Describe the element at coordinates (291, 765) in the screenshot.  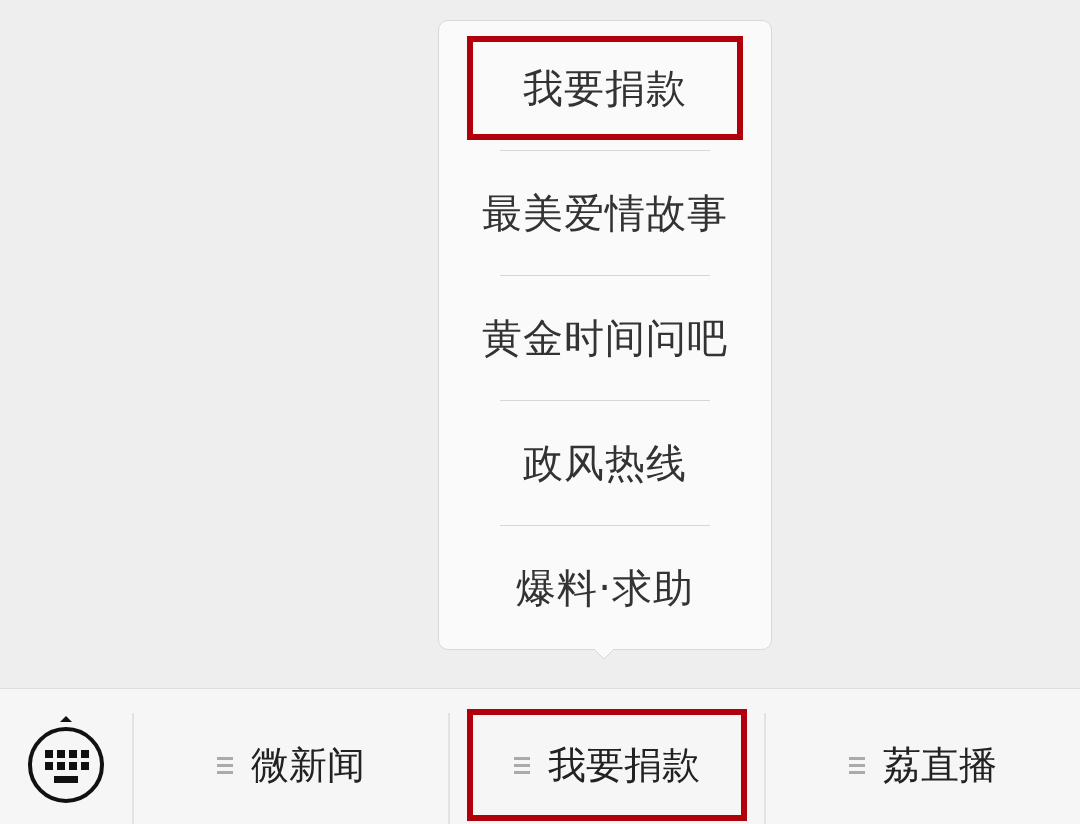
I see `menu-tab: 微新闻` at that location.